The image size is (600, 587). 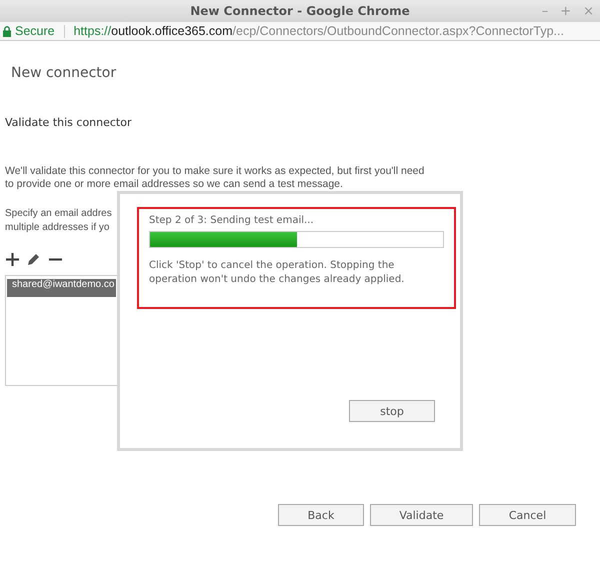 What do you see at coordinates (61, 288) in the screenshot?
I see `address-item: shared@iwantdemo.co` at bounding box center [61, 288].